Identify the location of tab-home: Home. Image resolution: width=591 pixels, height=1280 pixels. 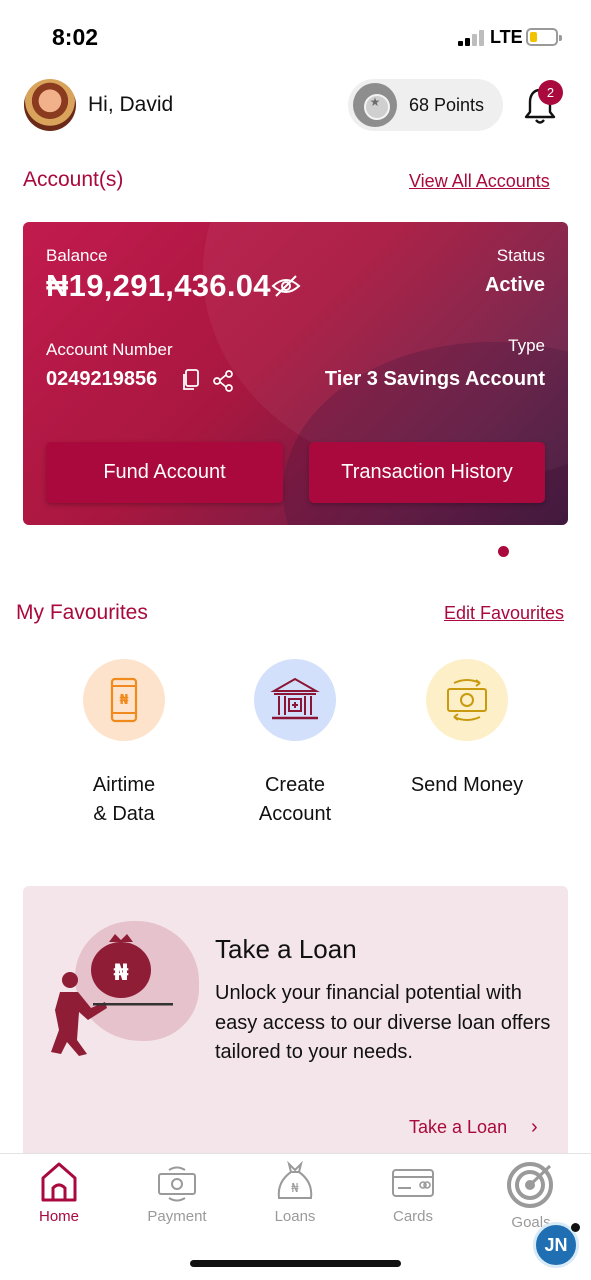
(59, 1192).